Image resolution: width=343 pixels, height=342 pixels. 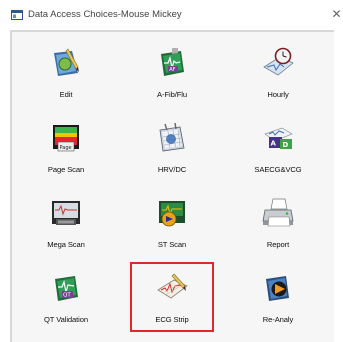 I want to click on tile-label: A-Fib/Flu, so click(x=172, y=94).